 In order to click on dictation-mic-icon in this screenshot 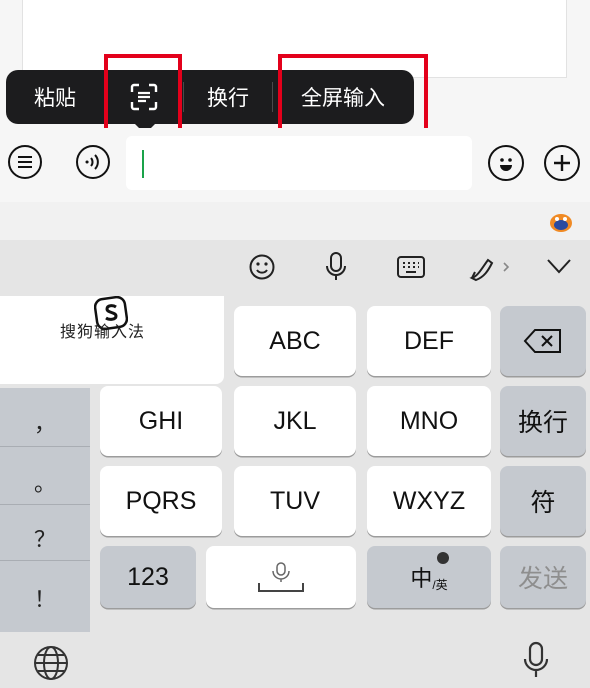, I will do `click(536, 662)`.